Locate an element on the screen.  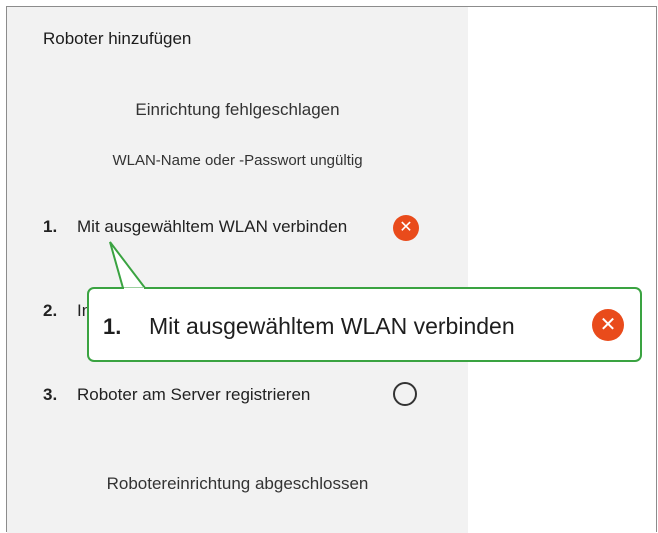
callout-step-label: Mit ausgewähltem WLAN verbinden is located at coordinates (332, 326).